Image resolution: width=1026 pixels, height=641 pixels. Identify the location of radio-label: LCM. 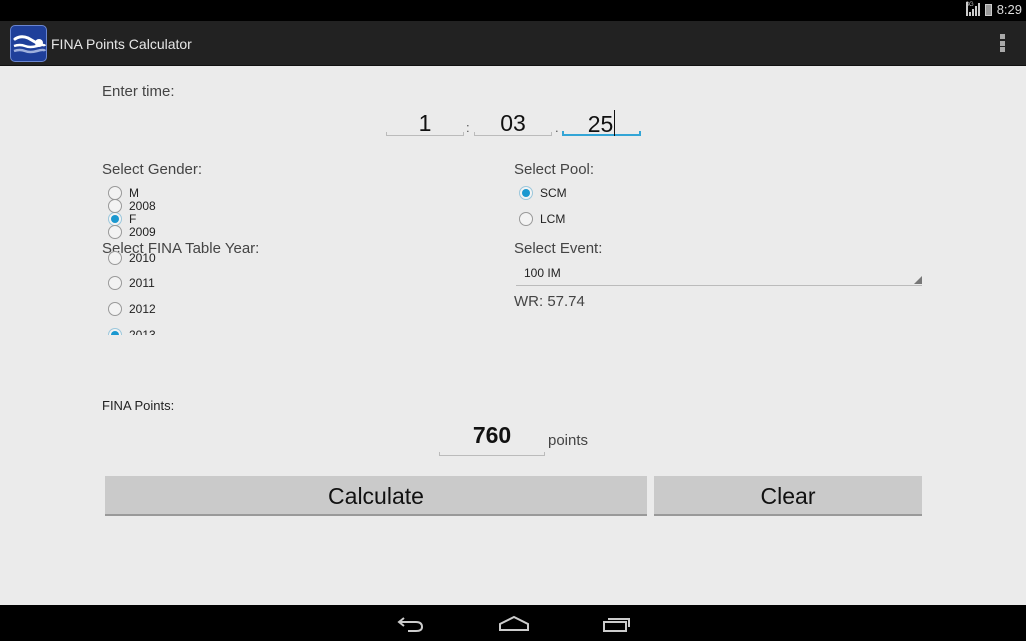
(553, 219).